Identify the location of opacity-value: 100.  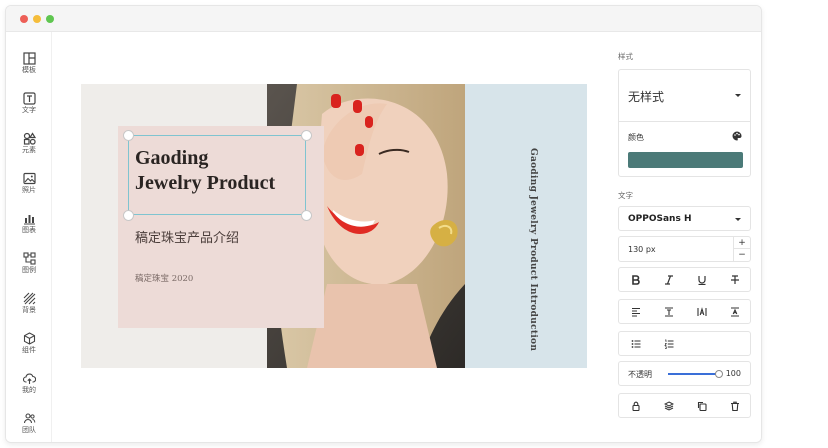
(733, 373).